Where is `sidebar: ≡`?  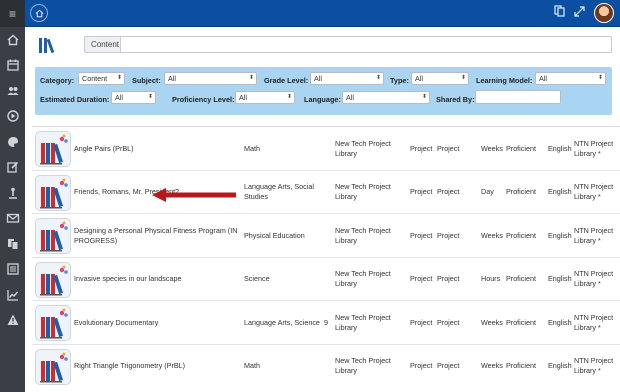 sidebar: ≡ is located at coordinates (12, 196).